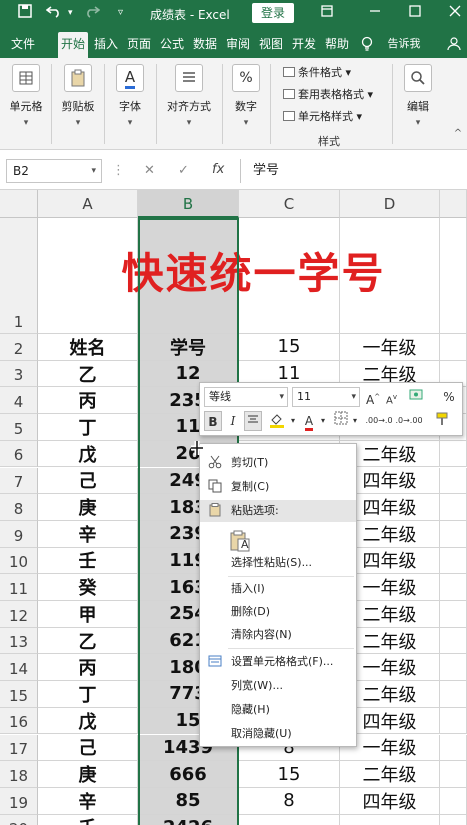 The height and width of the screenshot is (825, 467). Describe the element at coordinates (19, 347) in the screenshot. I see `row-header: 2` at that location.